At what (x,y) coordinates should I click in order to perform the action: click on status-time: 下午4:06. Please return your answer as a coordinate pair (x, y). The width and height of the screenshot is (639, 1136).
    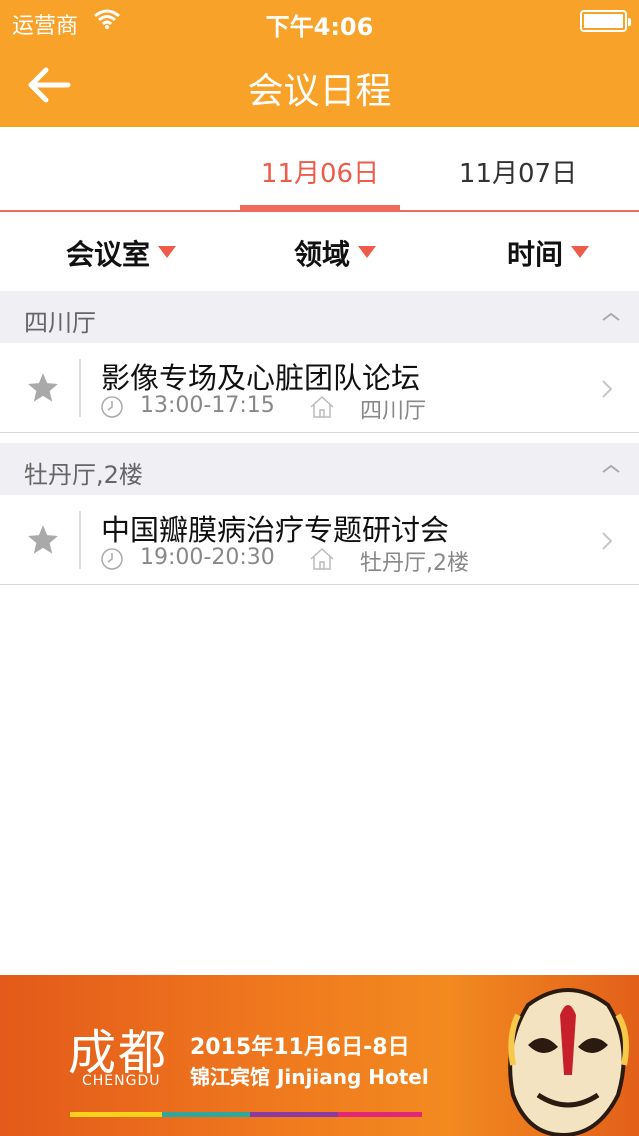
    Looking at the image, I should click on (319, 27).